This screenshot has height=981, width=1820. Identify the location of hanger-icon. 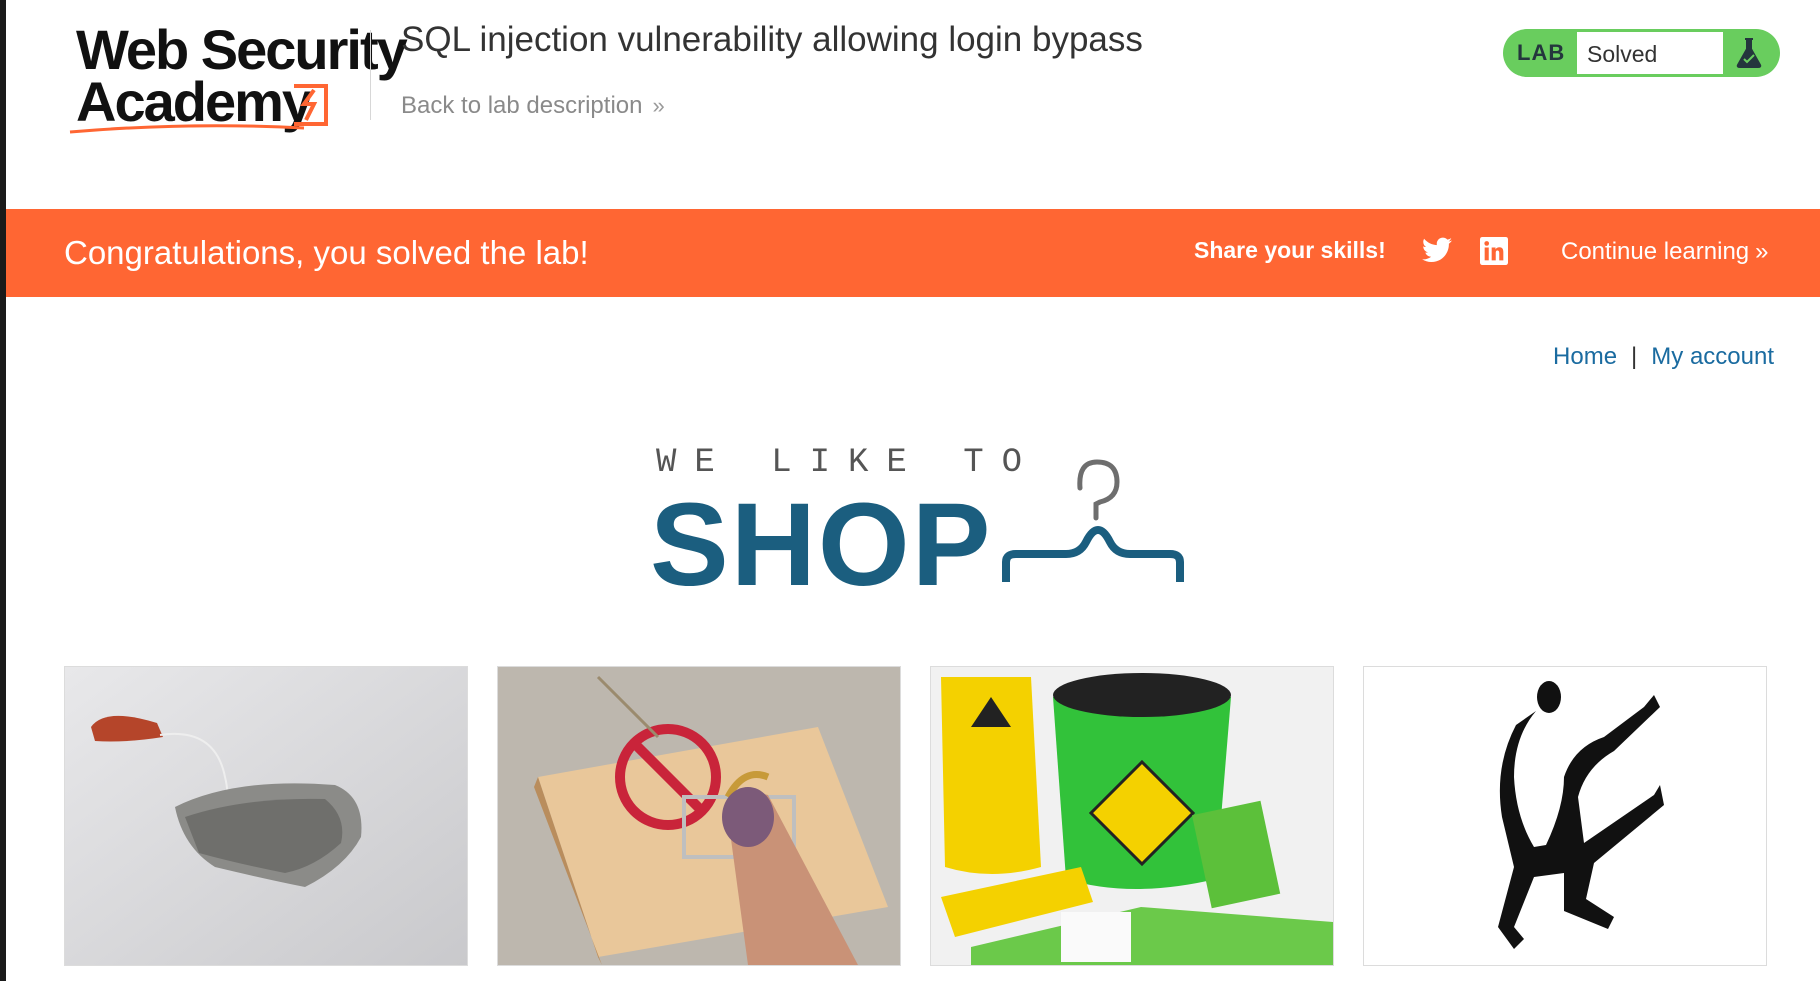
(1093, 520).